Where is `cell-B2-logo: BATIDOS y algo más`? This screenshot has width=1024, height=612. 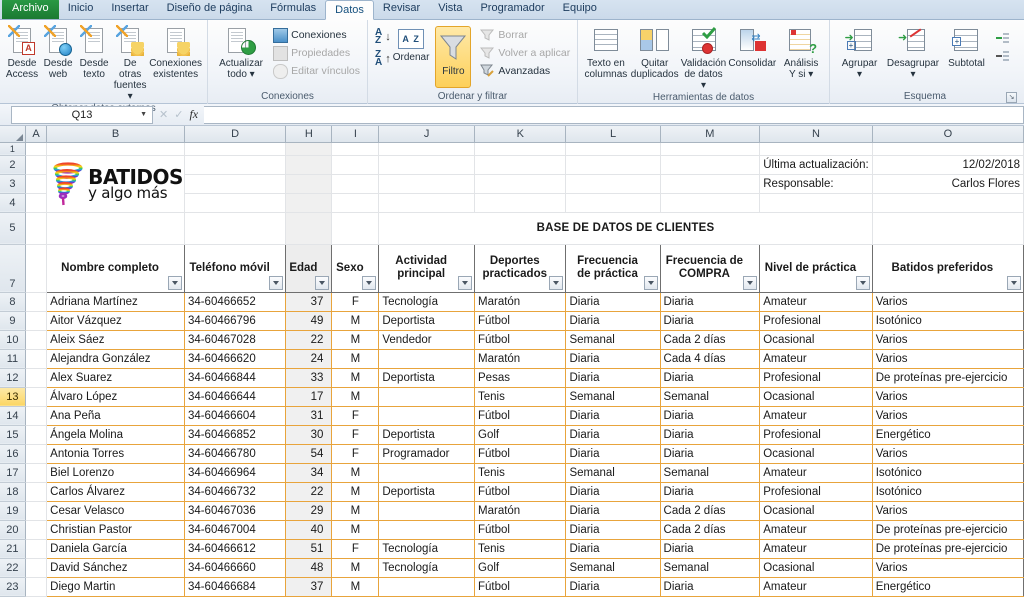
cell-B2-logo: BATIDOS y algo más is located at coordinates (115, 184).